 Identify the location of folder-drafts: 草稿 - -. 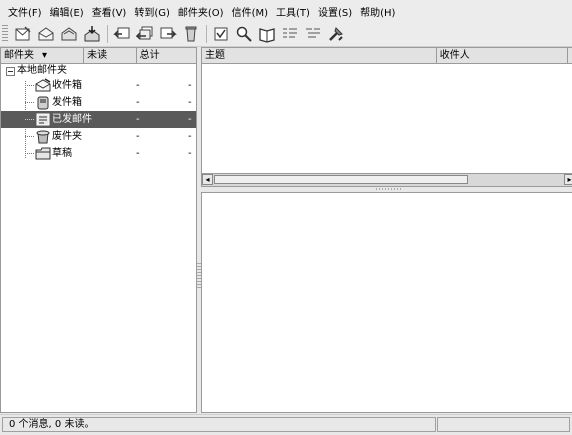
(98, 153).